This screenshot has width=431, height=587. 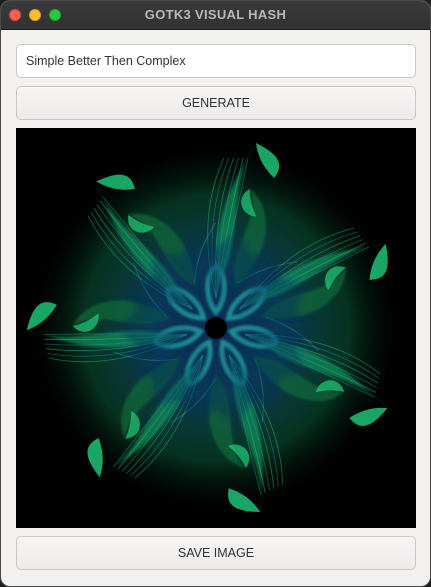 What do you see at coordinates (216, 553) in the screenshot?
I see `save-image-button: SAVE IMAGE` at bounding box center [216, 553].